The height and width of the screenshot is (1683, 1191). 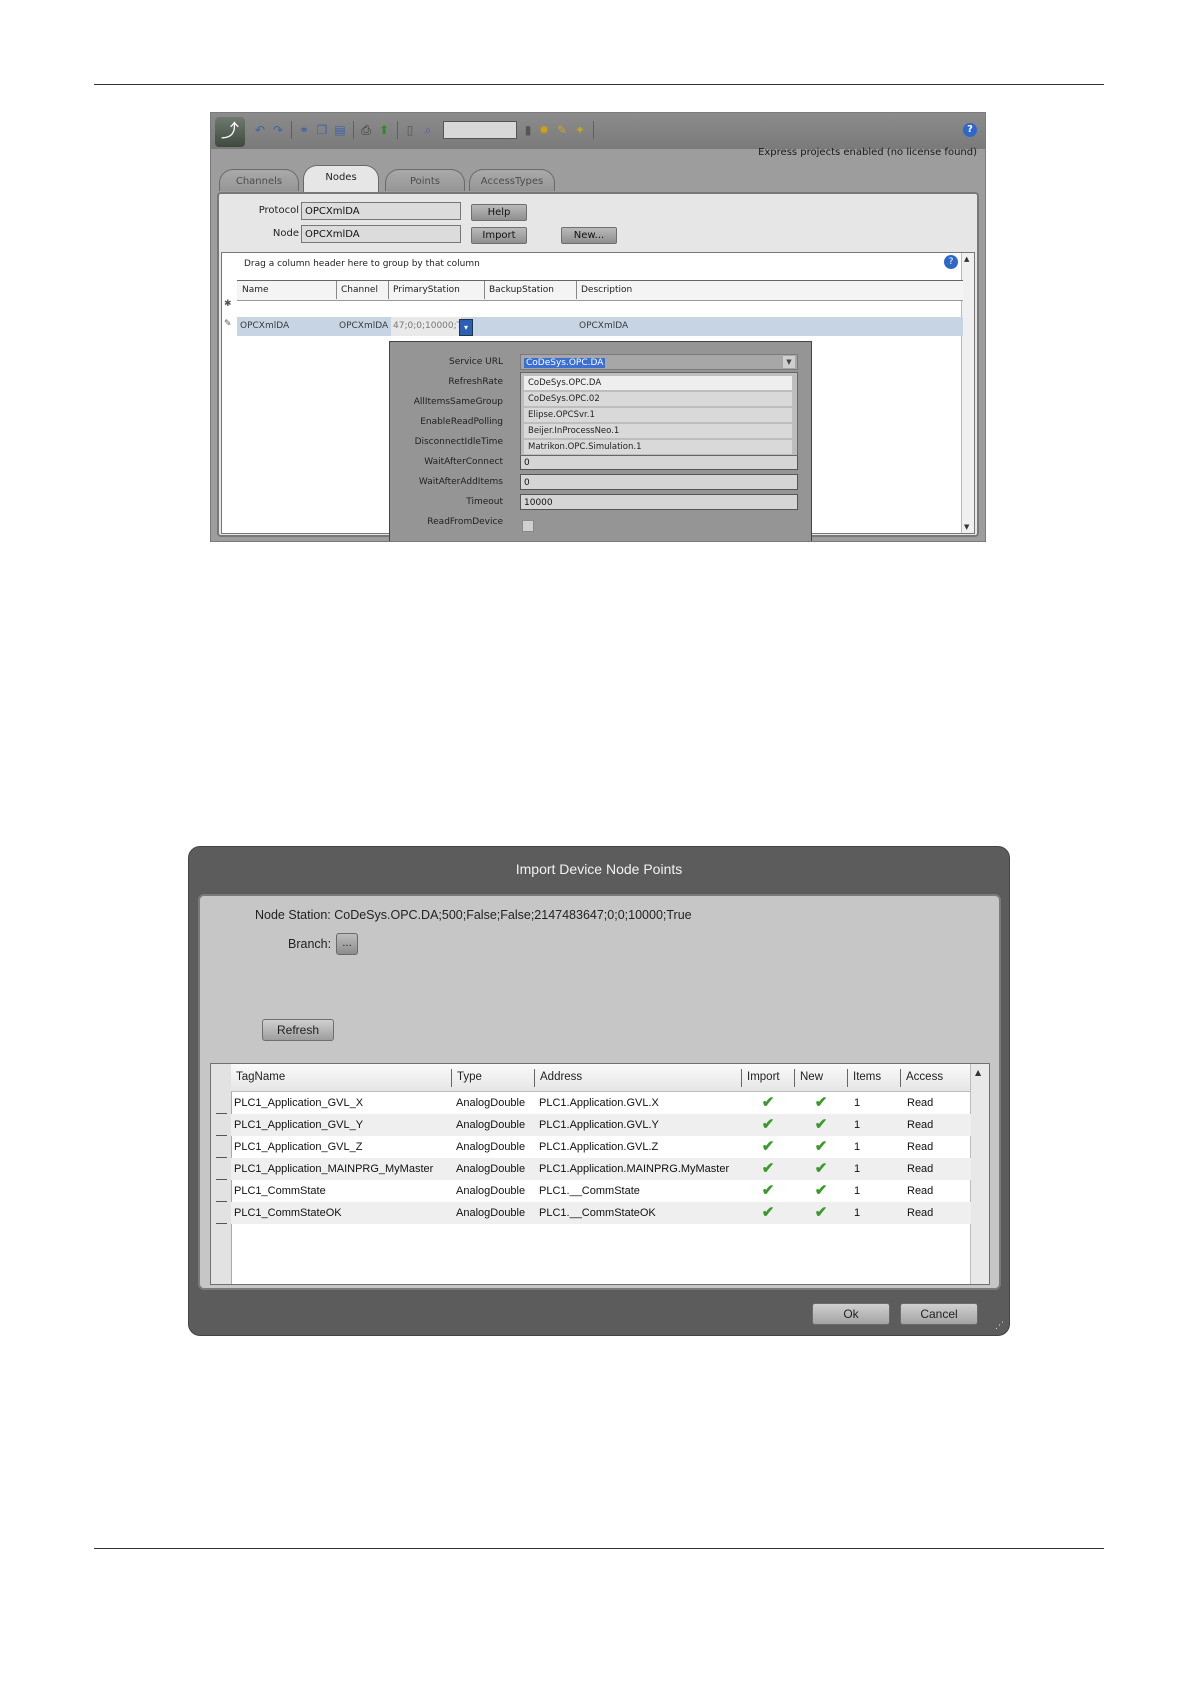 I want to click on cell-address: PLC1.Application.GVL.Z, so click(x=597, y=1147).